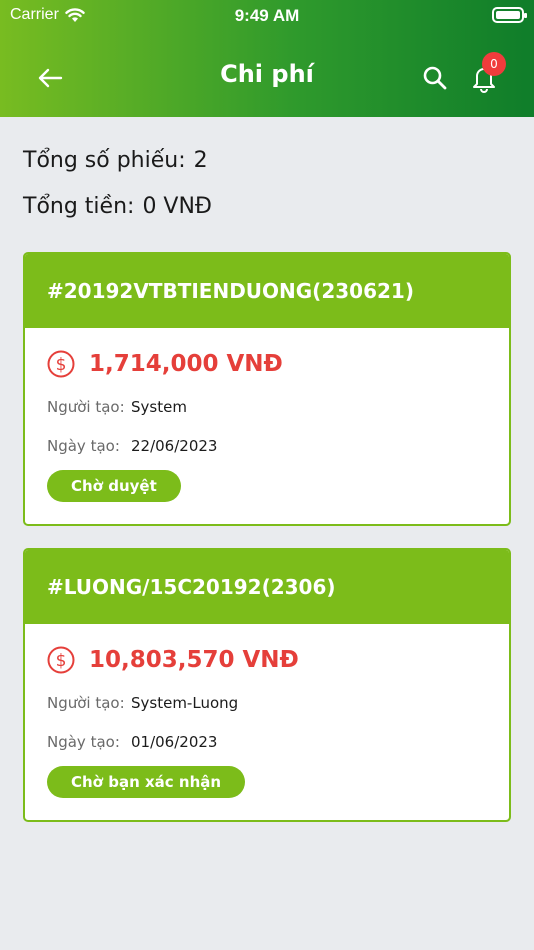 The image size is (534, 950). Describe the element at coordinates (174, 742) in the screenshot. I see `date-value: 01/06/2023` at that location.